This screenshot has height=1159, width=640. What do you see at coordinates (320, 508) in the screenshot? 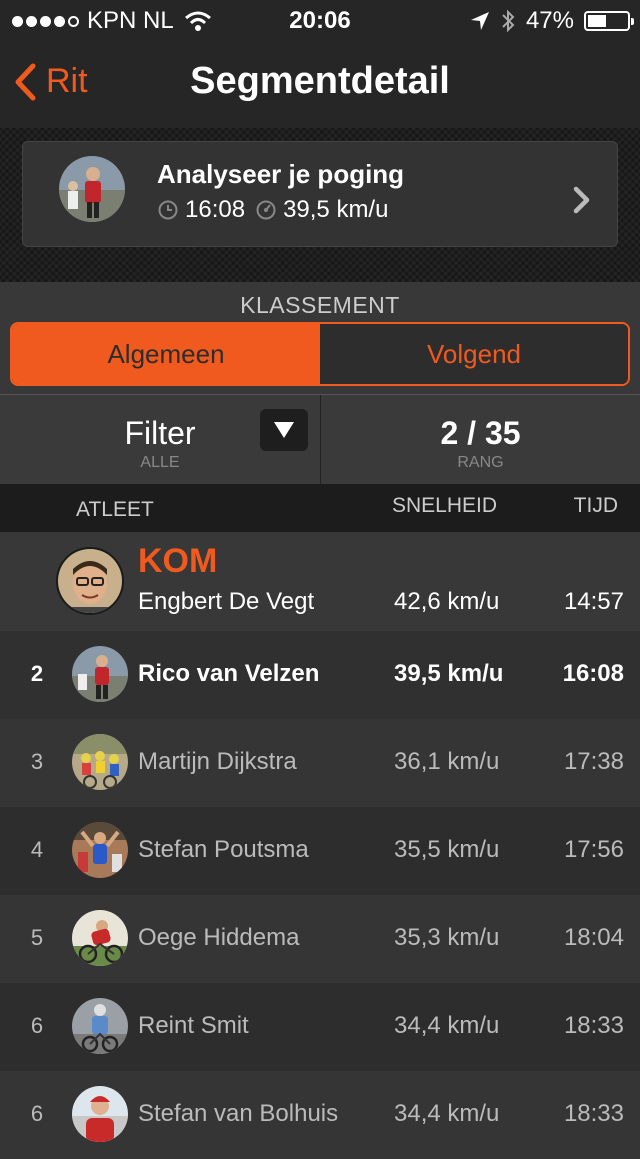
I see `column-headers: ATLEET SNELHEID TIJD` at bounding box center [320, 508].